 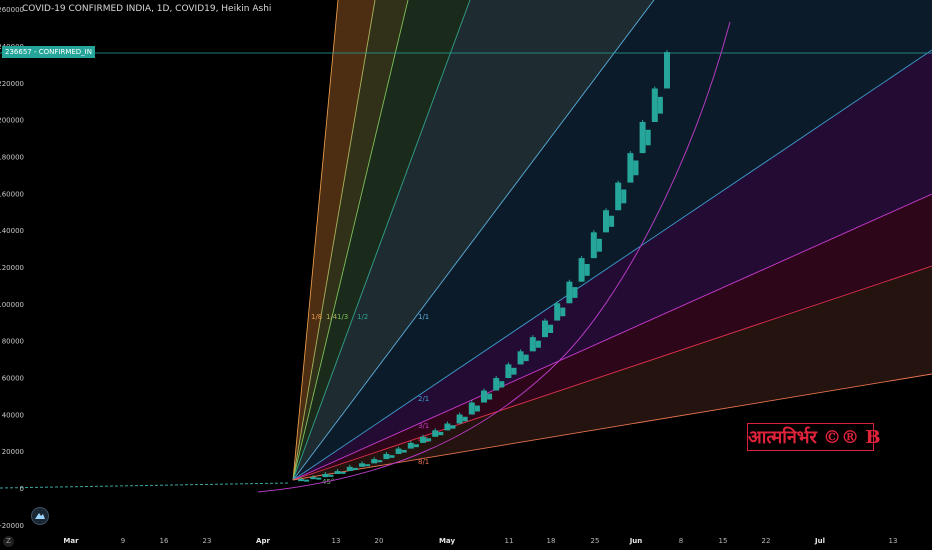 I want to click on x-tick-label: 23, so click(x=207, y=541).